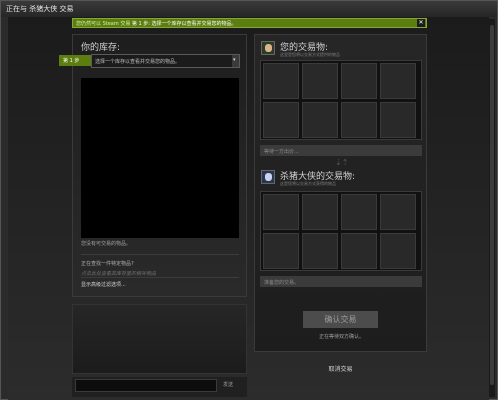  I want to click on inventory-status: 您没有可交易的物品。, so click(106, 244).